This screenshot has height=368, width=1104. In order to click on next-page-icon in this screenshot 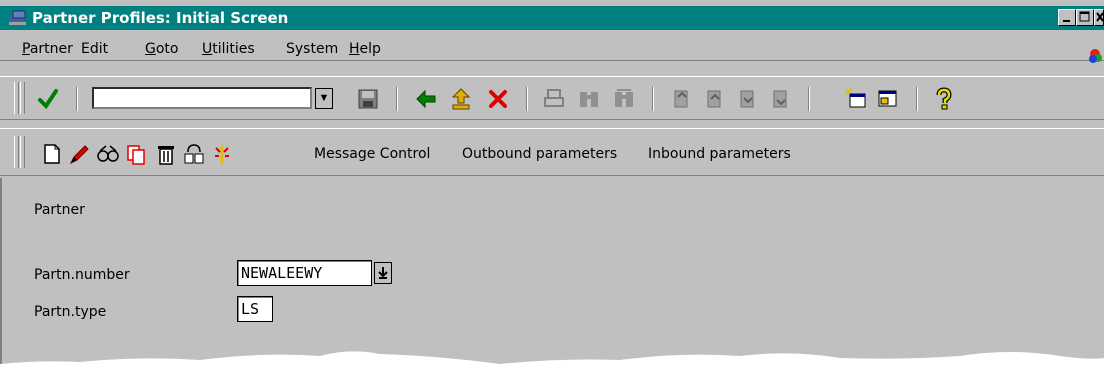, I will do `click(748, 99)`.